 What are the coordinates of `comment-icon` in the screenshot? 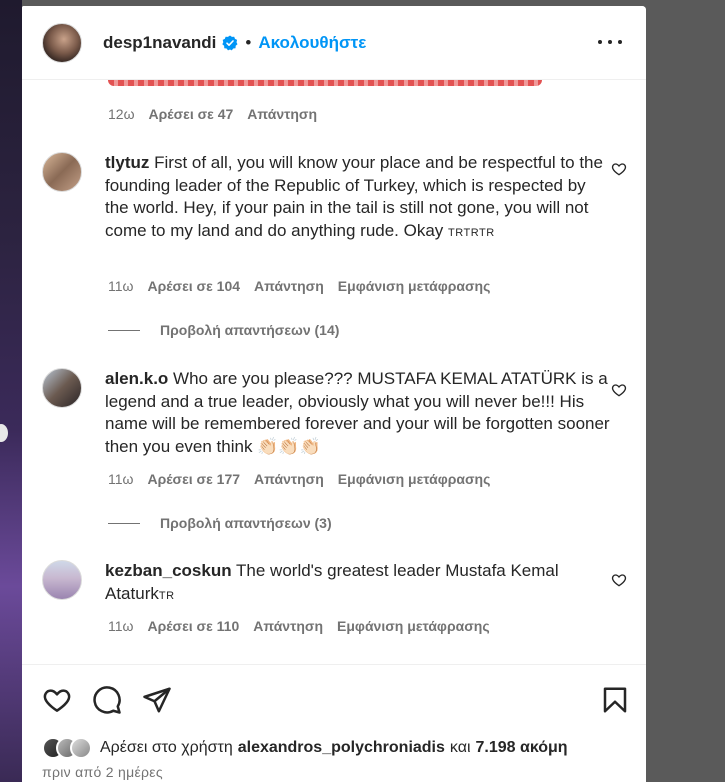 It's located at (107, 700).